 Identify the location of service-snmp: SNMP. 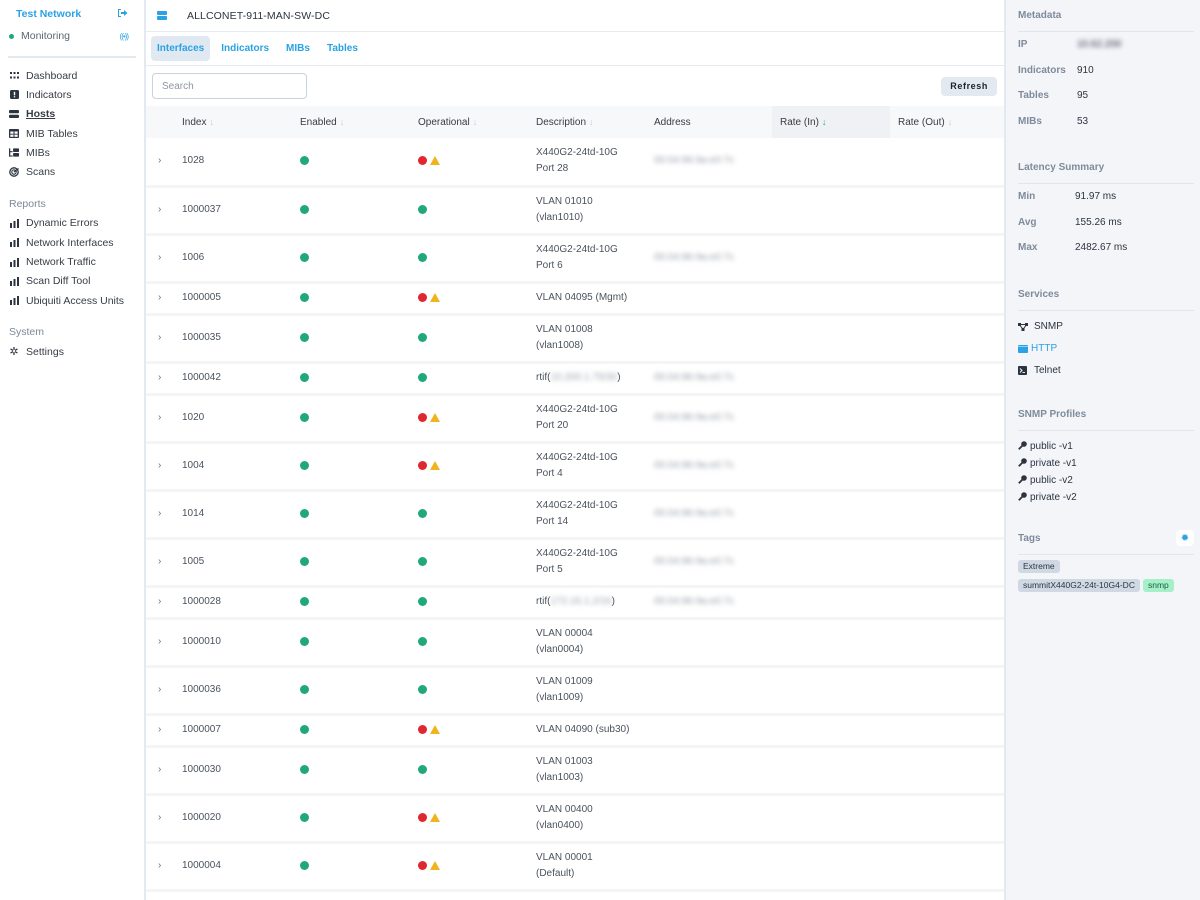
(1106, 327).